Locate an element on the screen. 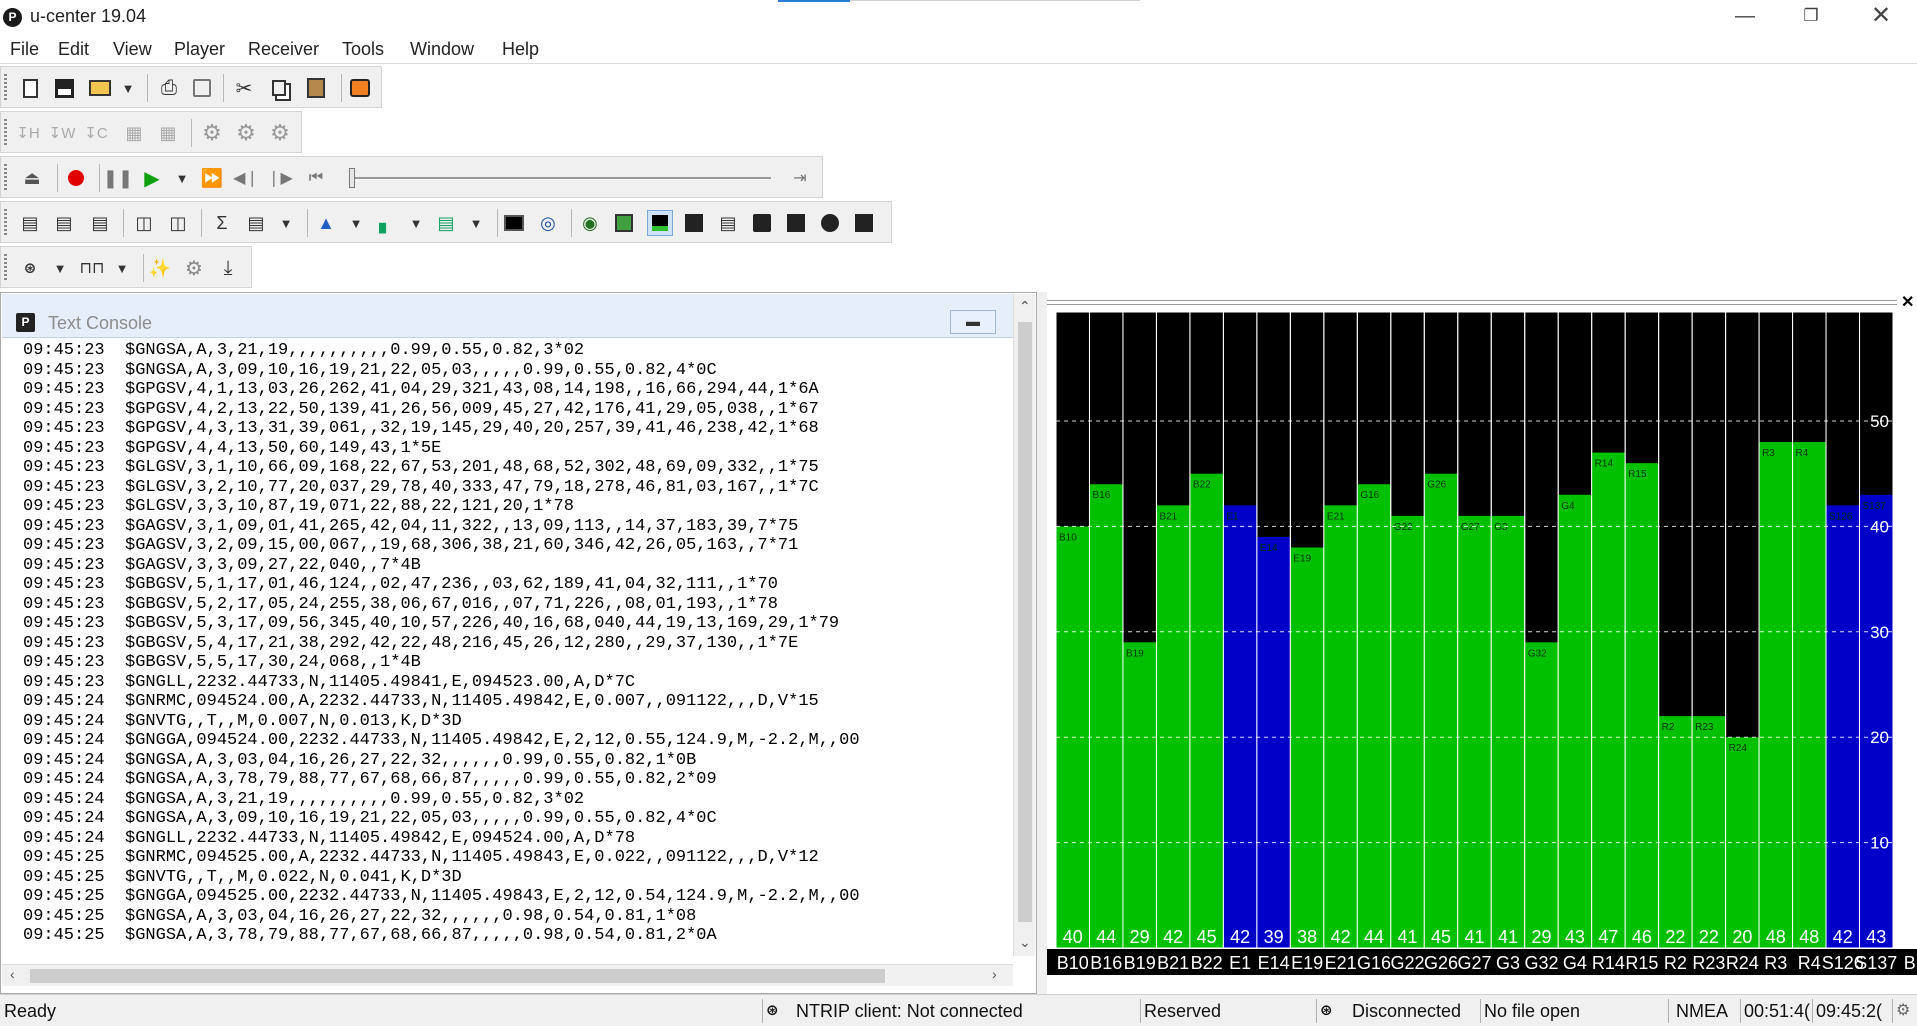 The width and height of the screenshot is (1917, 1026). chart-dropdown-icon: ▼ is located at coordinates (416, 223).